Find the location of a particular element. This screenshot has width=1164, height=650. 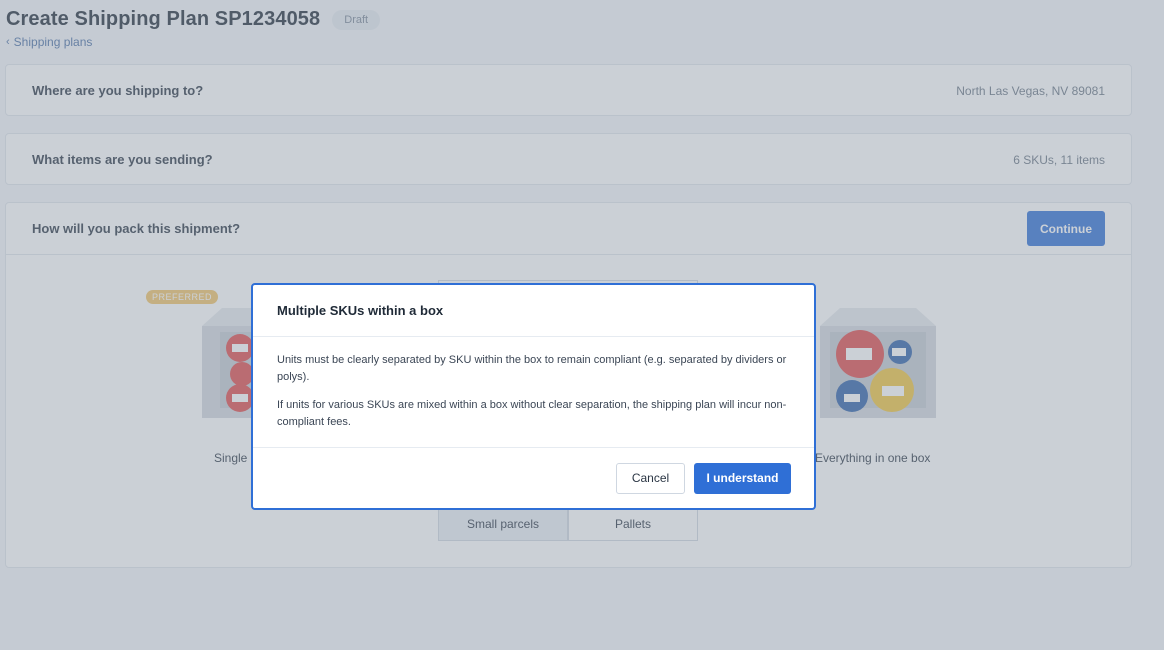

i-understand-button: I understand is located at coordinates (742, 478).